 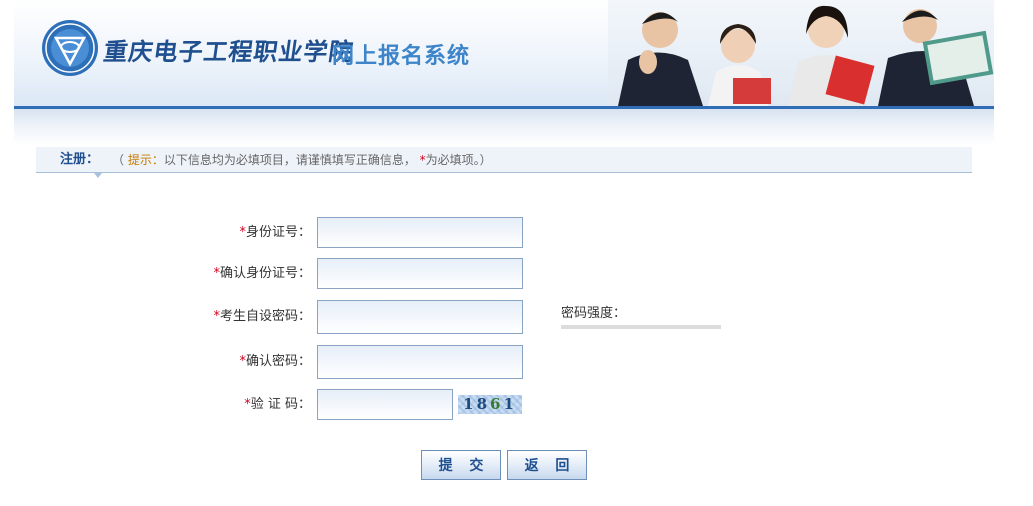 I want to click on banner-shadow, so click(x=504, y=127).